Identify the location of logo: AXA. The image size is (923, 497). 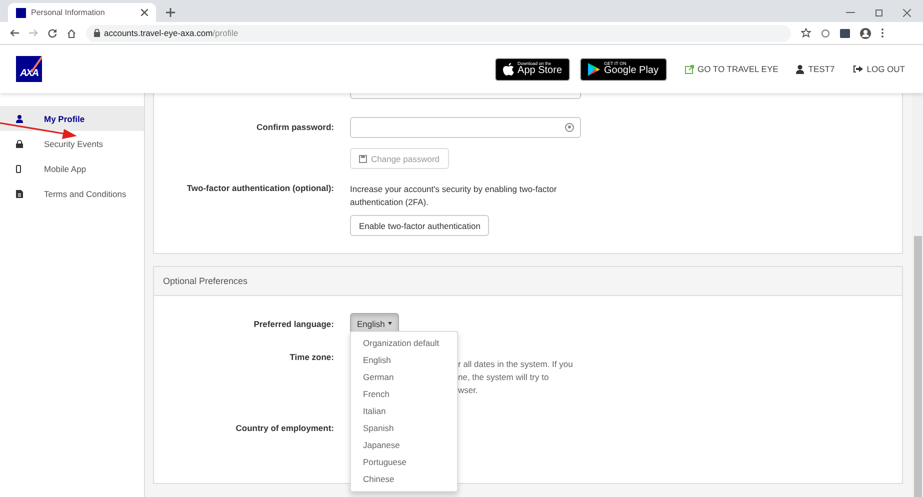
(29, 69).